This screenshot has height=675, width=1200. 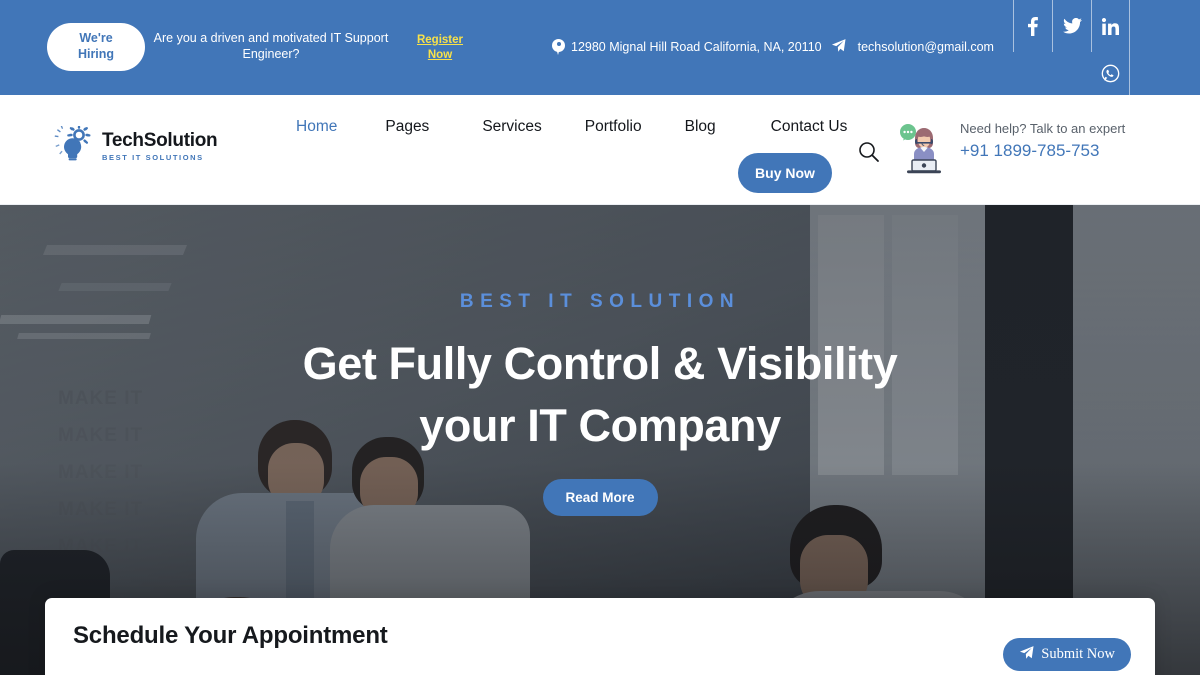 What do you see at coordinates (74, 145) in the screenshot?
I see `lightbulb-gear-icon` at bounding box center [74, 145].